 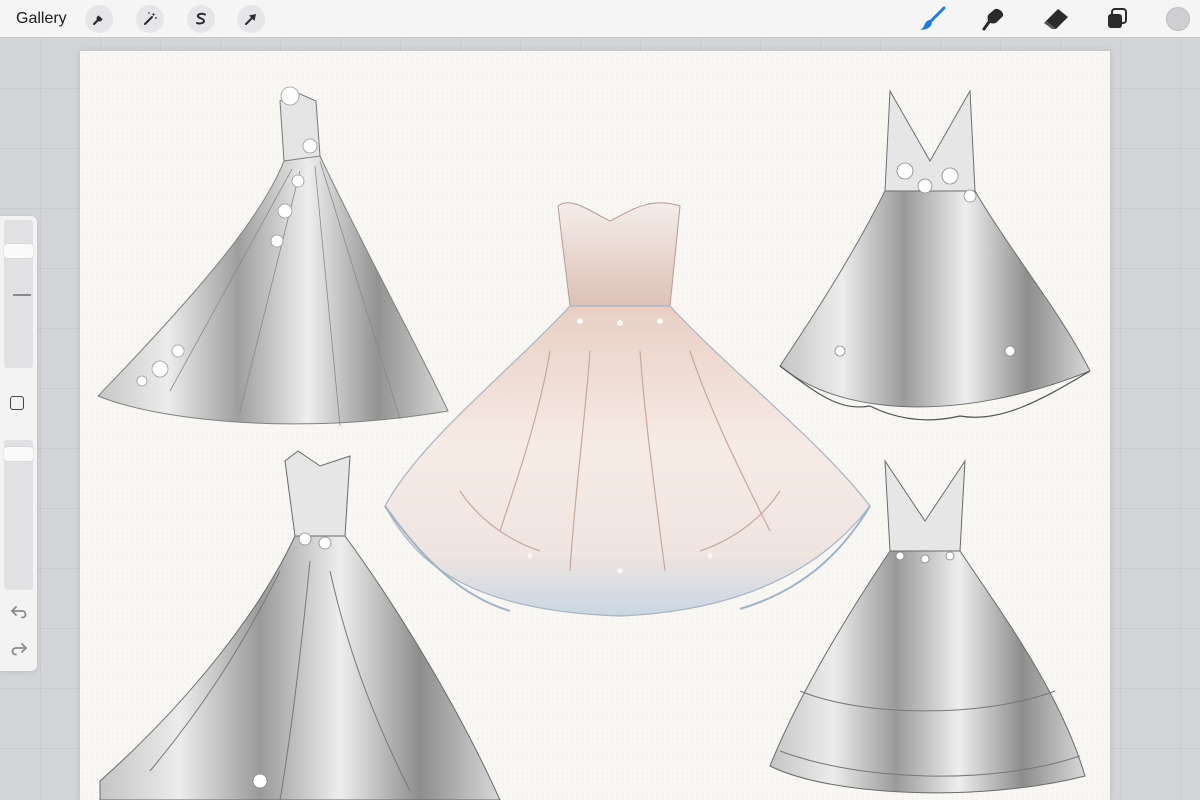 I want to click on eraser-icon, so click(x=1056, y=19).